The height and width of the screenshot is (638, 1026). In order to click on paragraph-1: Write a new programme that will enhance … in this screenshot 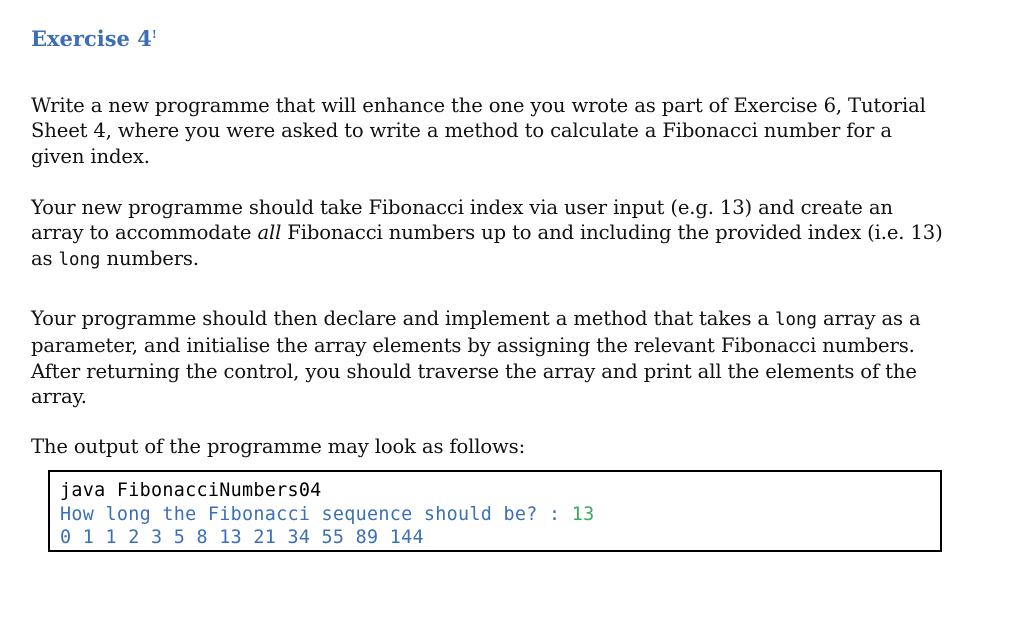, I will do `click(487, 131)`.